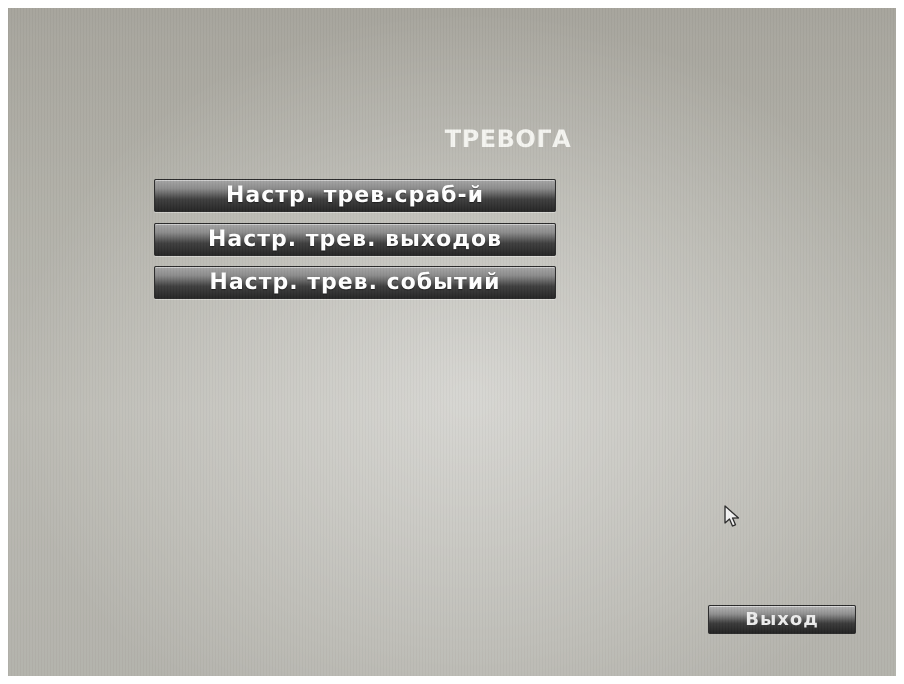 This screenshot has width=904, height=684. What do you see at coordinates (355, 195) in the screenshot?
I see `alarm-trigger-settings-button: Настр. трев.сраб-й` at bounding box center [355, 195].